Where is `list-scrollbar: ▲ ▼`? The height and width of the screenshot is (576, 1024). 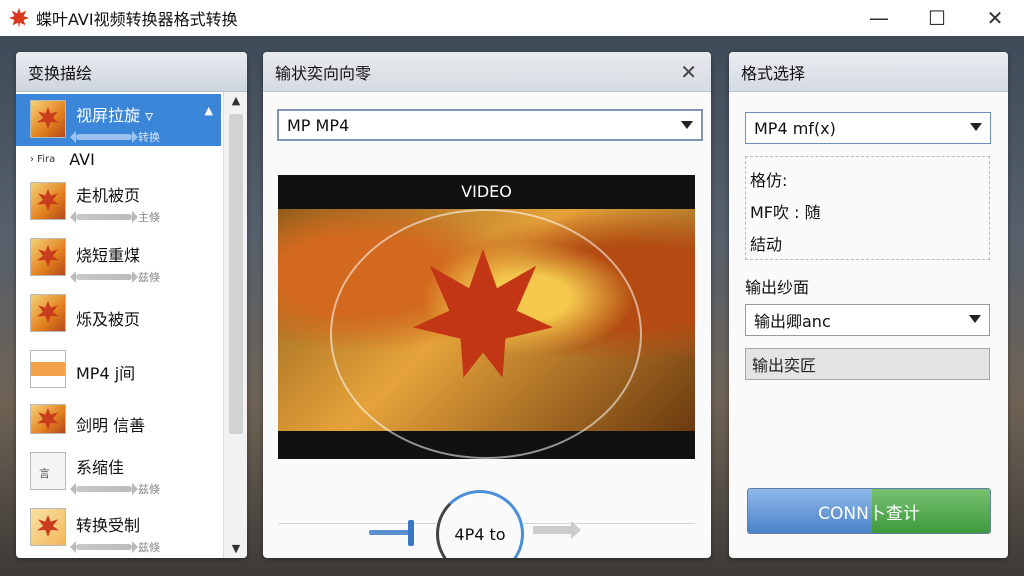 list-scrollbar: ▲ ▼ is located at coordinates (235, 325).